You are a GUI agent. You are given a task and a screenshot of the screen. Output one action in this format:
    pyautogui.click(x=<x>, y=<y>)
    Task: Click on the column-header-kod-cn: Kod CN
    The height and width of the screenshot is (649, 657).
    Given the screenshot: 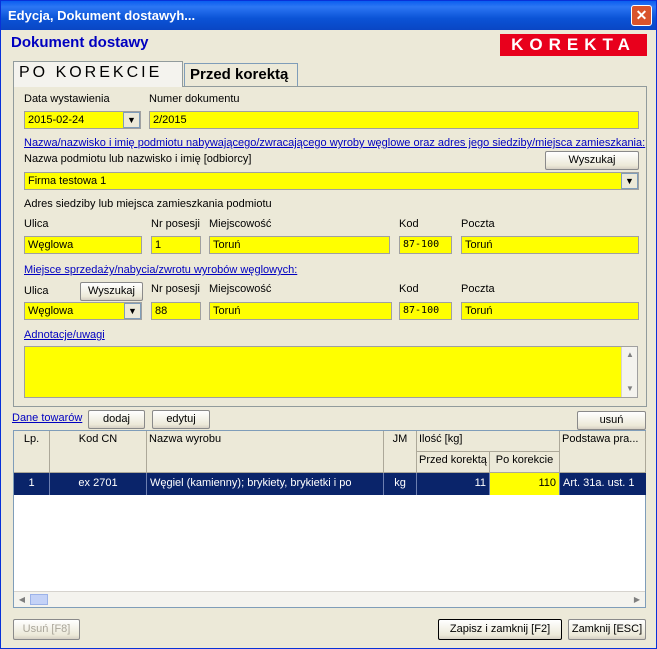 What is the action you would take?
    pyautogui.click(x=98, y=452)
    